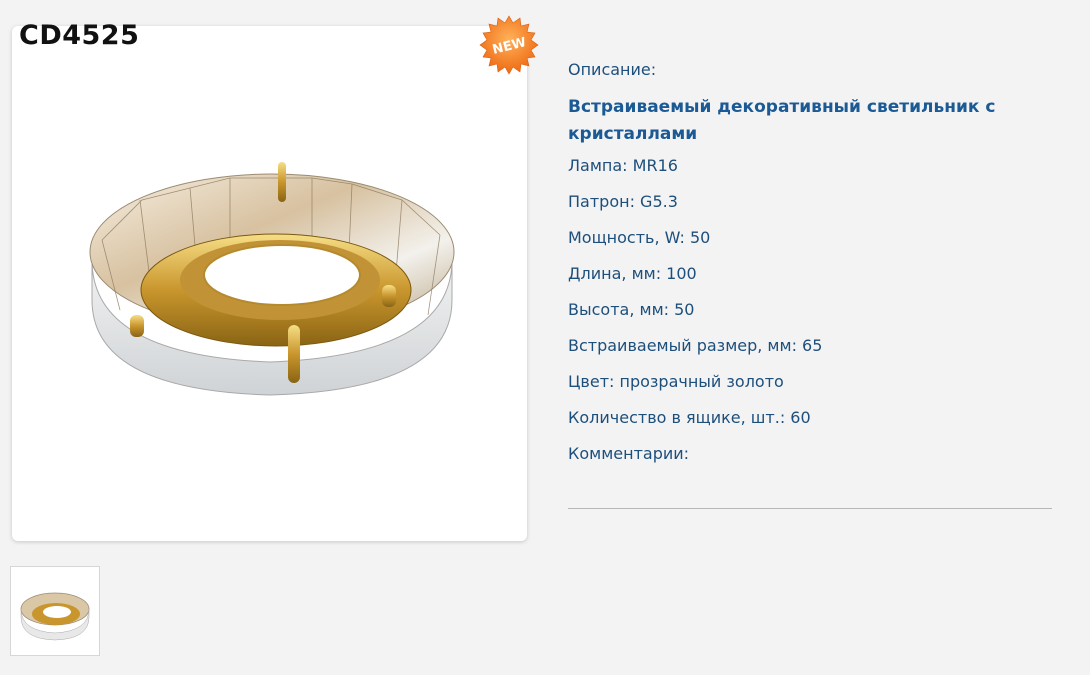 This screenshot has width=1090, height=675. I want to click on spec-socket: Патрон: G5.3, so click(623, 201).